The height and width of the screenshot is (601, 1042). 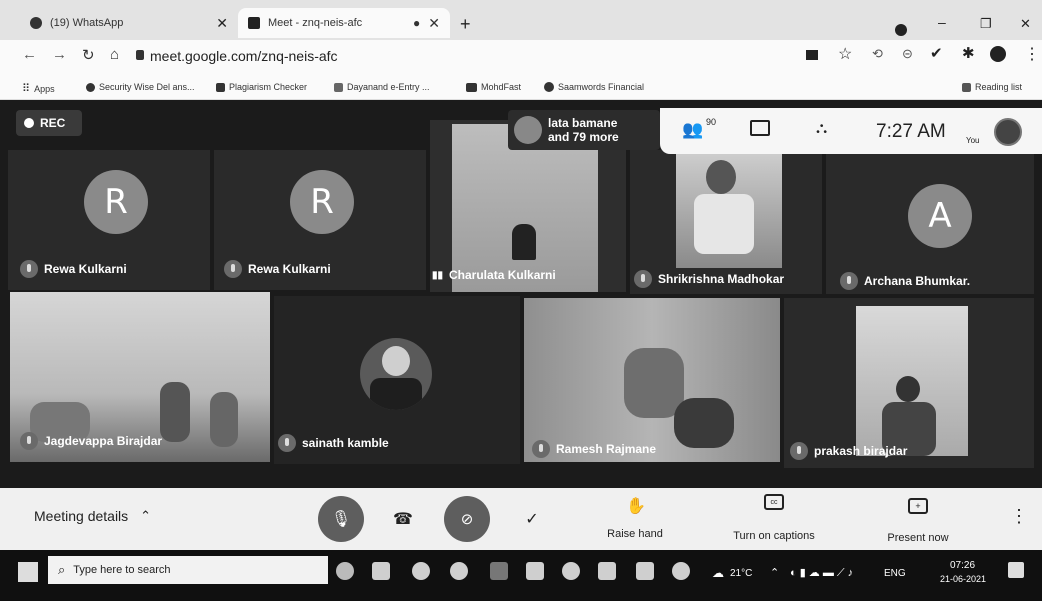 I want to click on start-icon, so click(x=28, y=572).